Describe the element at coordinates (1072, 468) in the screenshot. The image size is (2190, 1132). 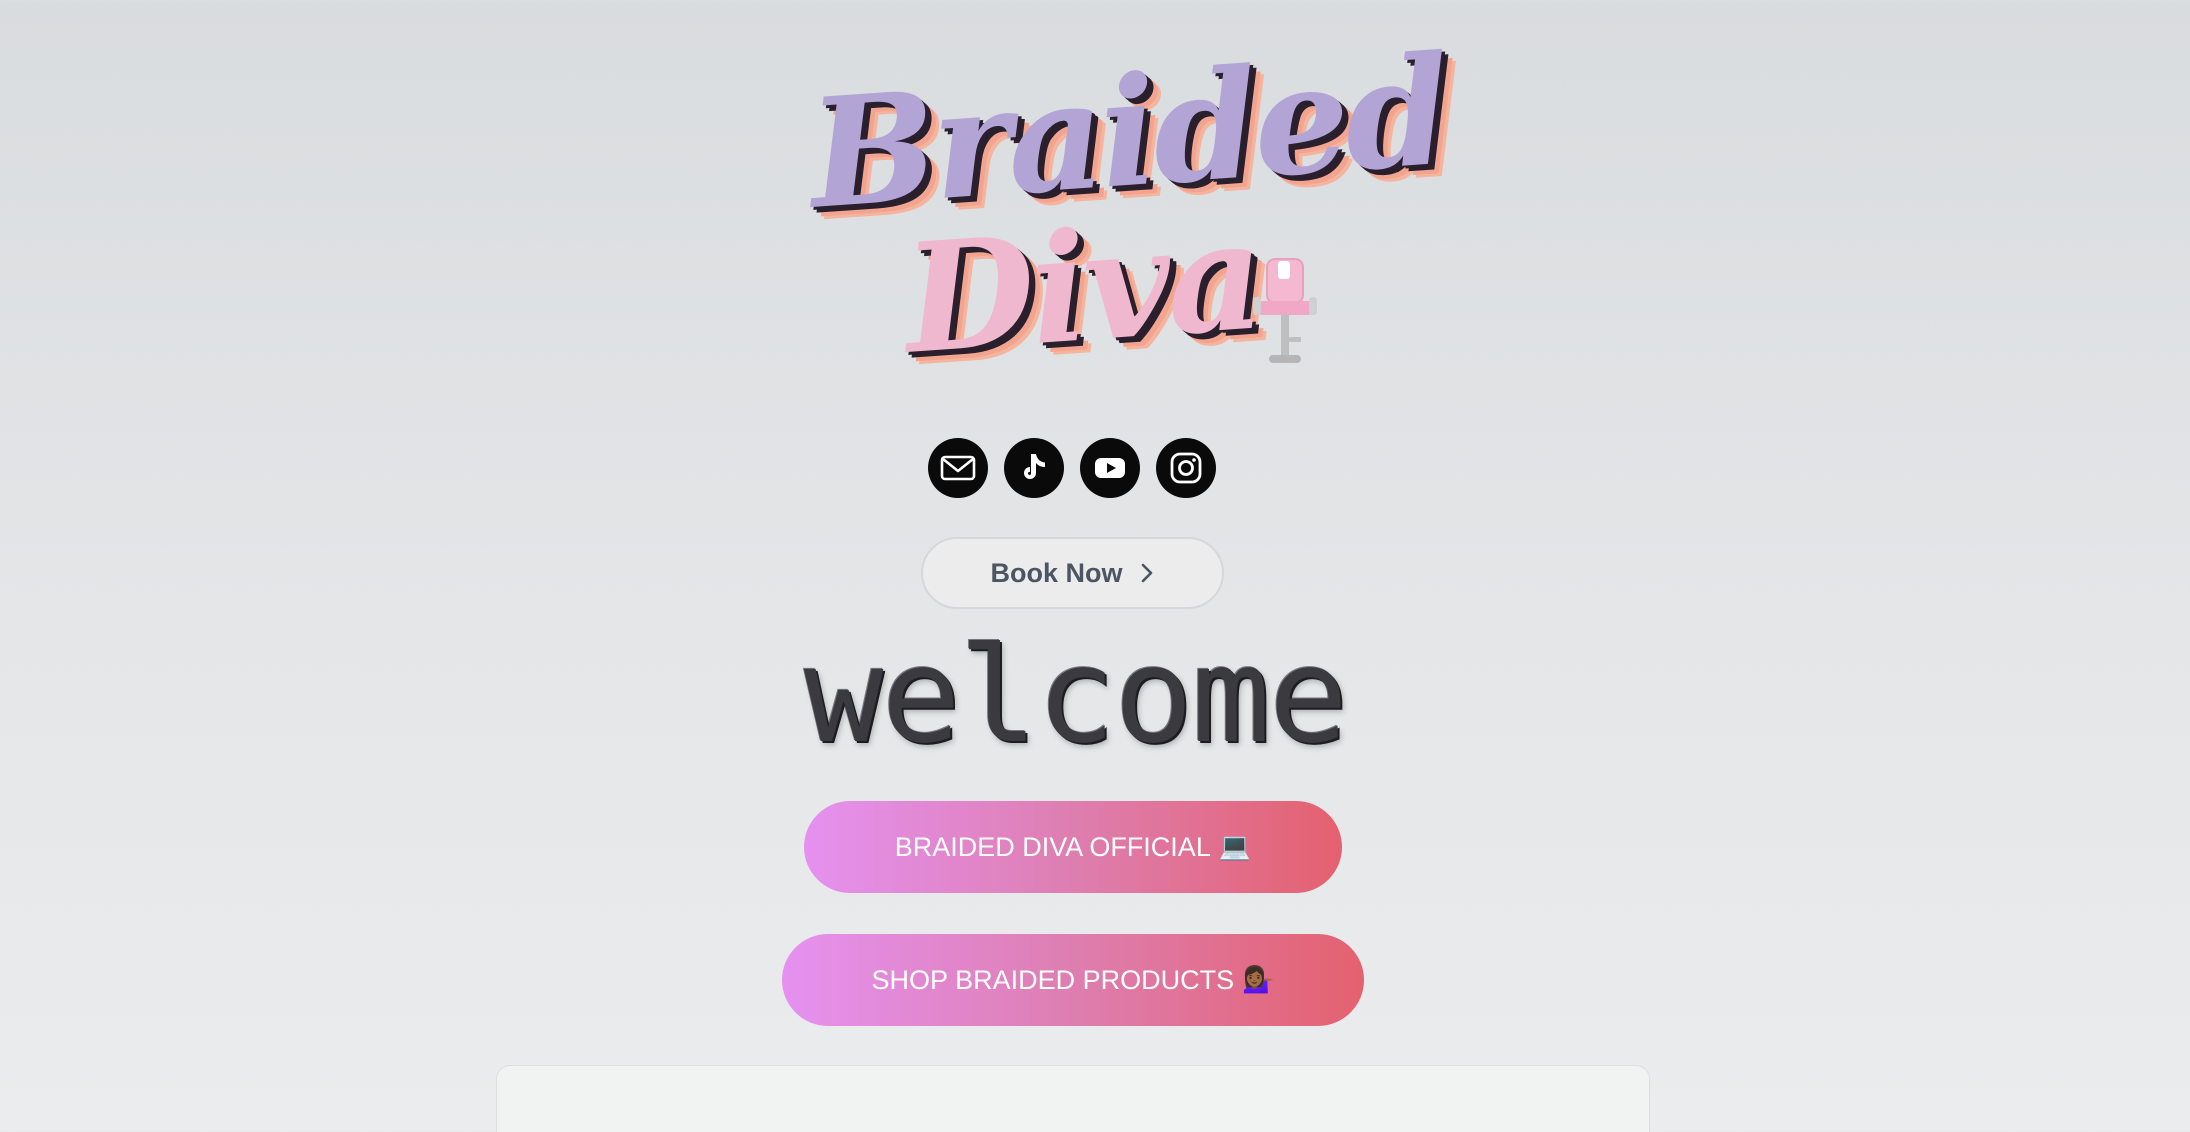
I see `social-links` at that location.